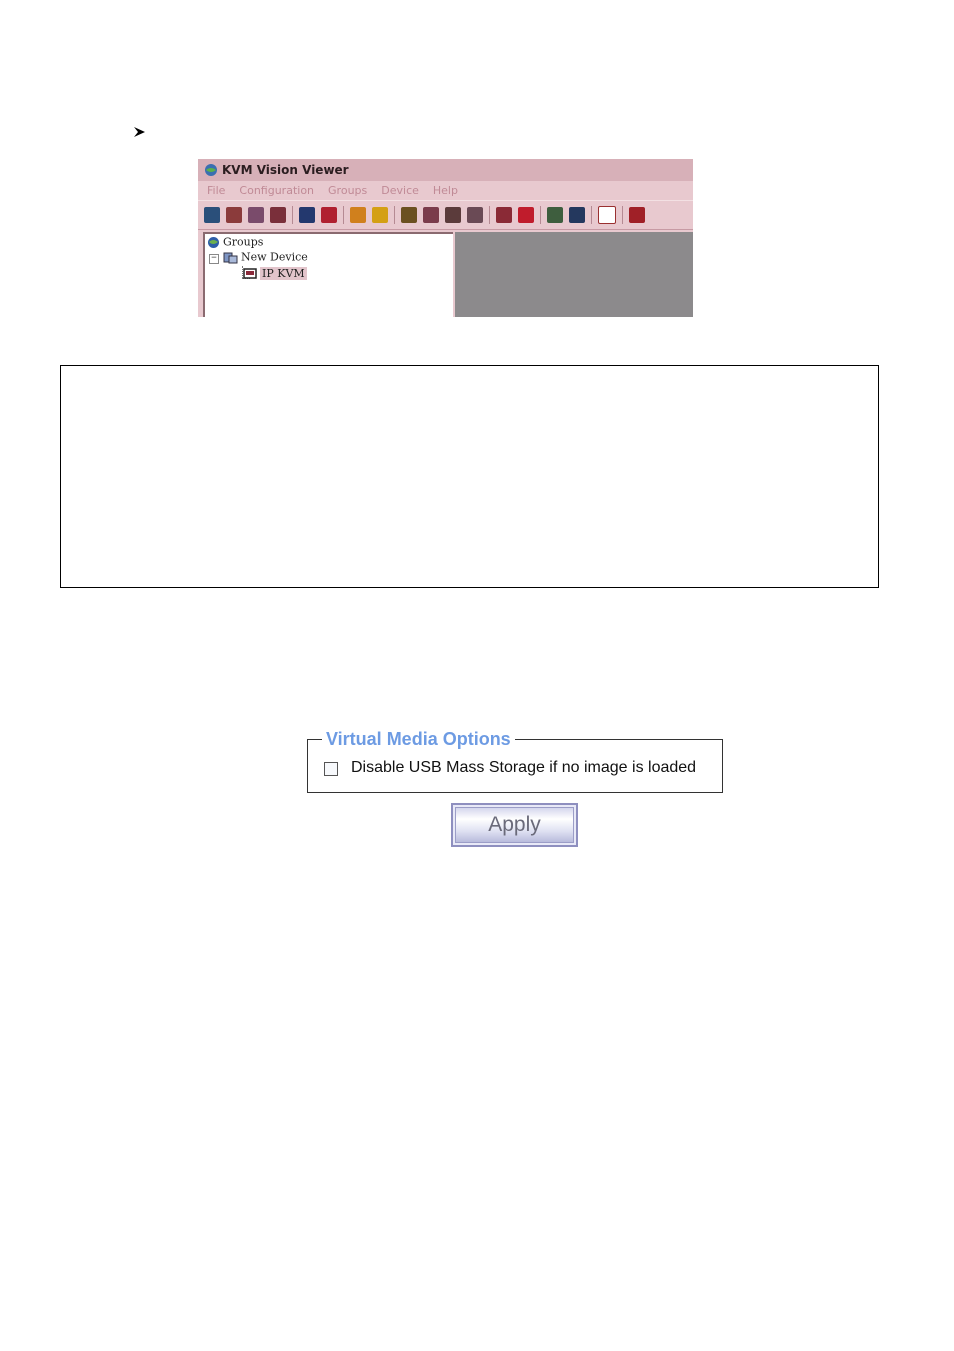 This screenshot has height=1351, width=954. Describe the element at coordinates (250, 273) in the screenshot. I see `kvm-device-icon` at that location.